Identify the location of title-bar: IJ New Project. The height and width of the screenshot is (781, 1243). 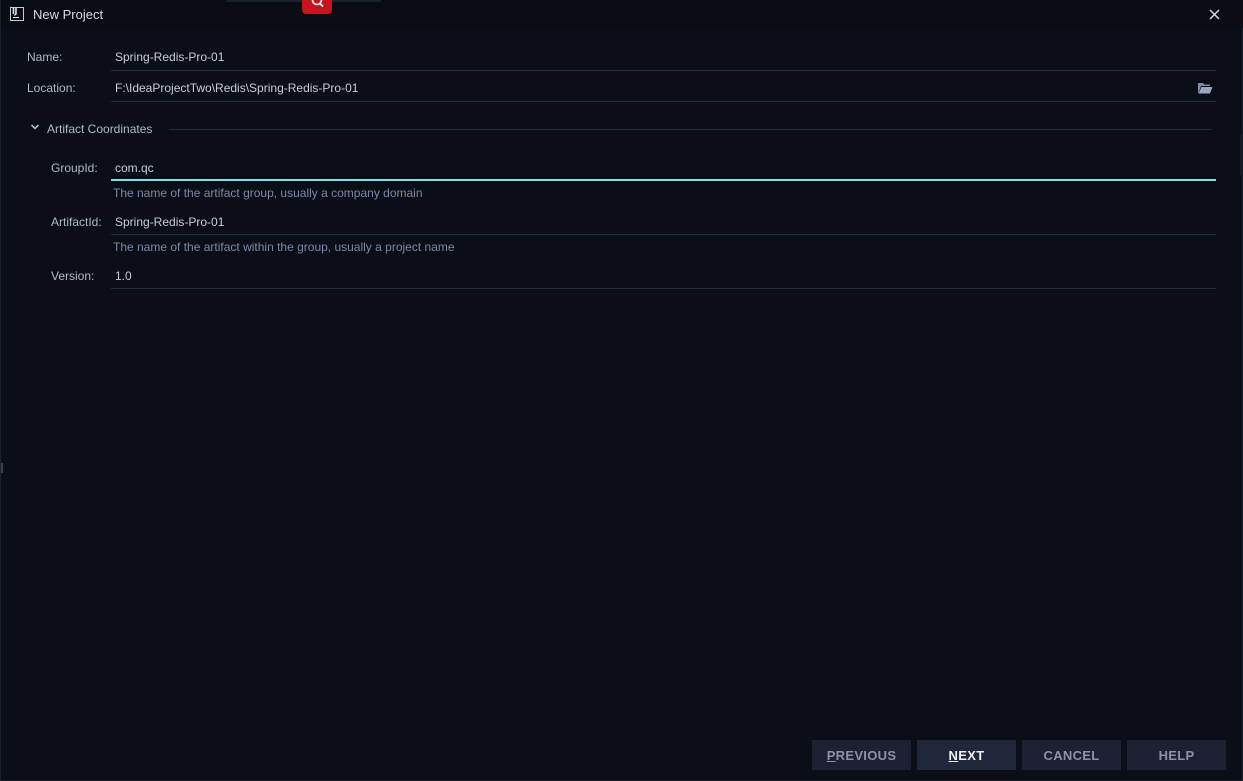
(622, 14).